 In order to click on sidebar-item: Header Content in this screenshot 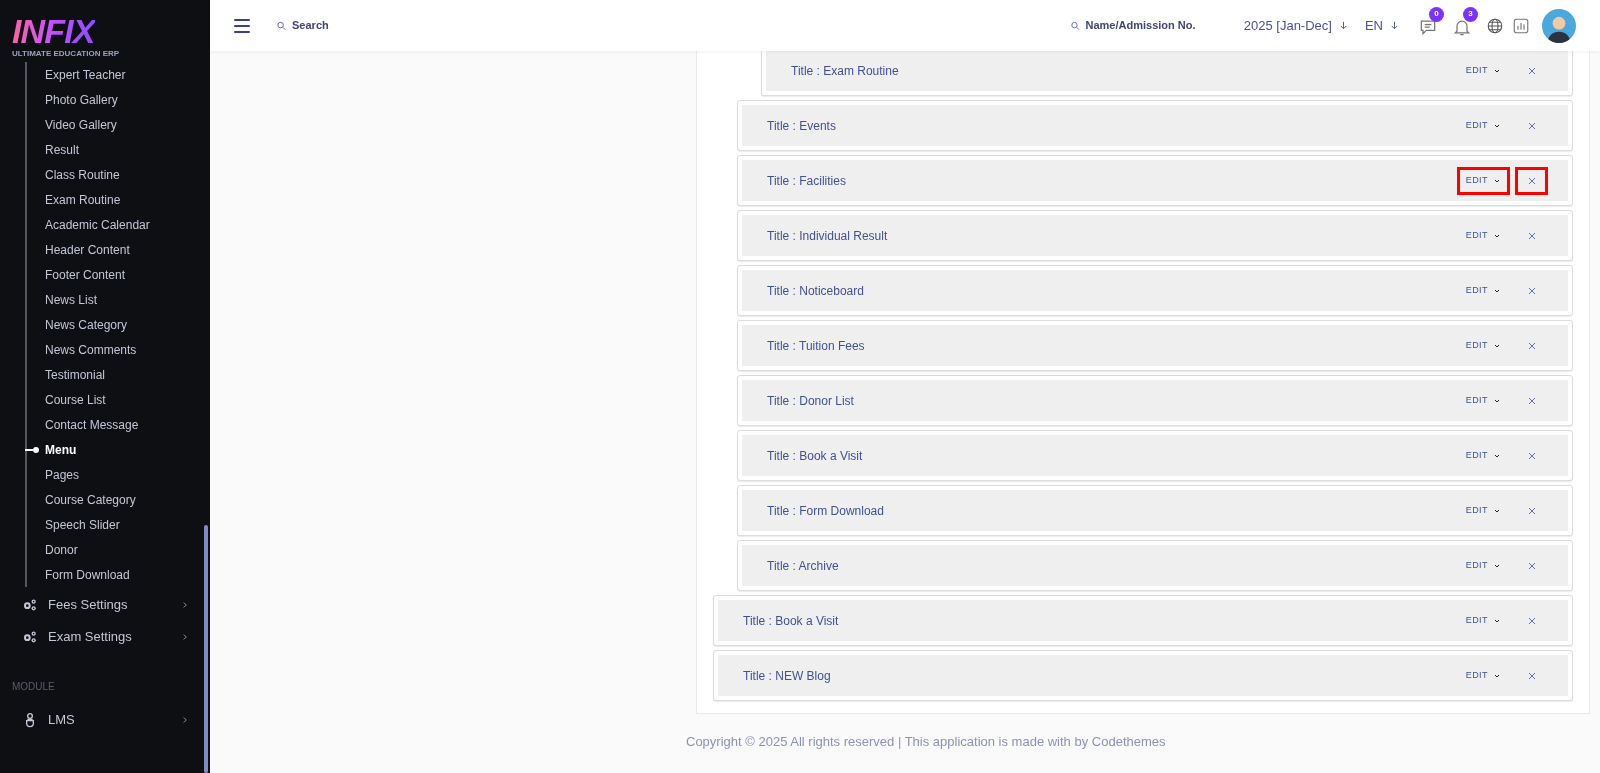, I will do `click(87, 249)`.